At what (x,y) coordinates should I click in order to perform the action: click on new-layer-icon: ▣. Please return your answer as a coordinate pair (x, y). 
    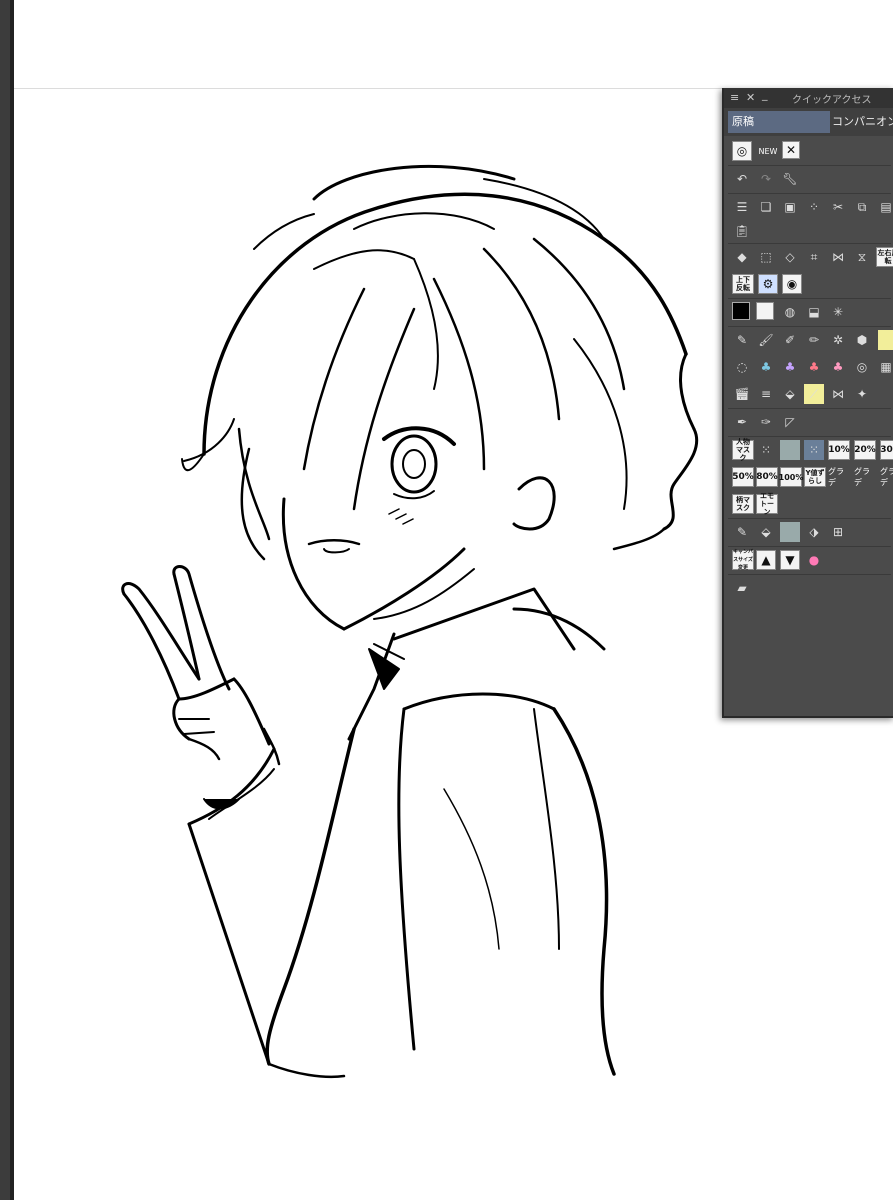
    Looking at the image, I should click on (790, 207).